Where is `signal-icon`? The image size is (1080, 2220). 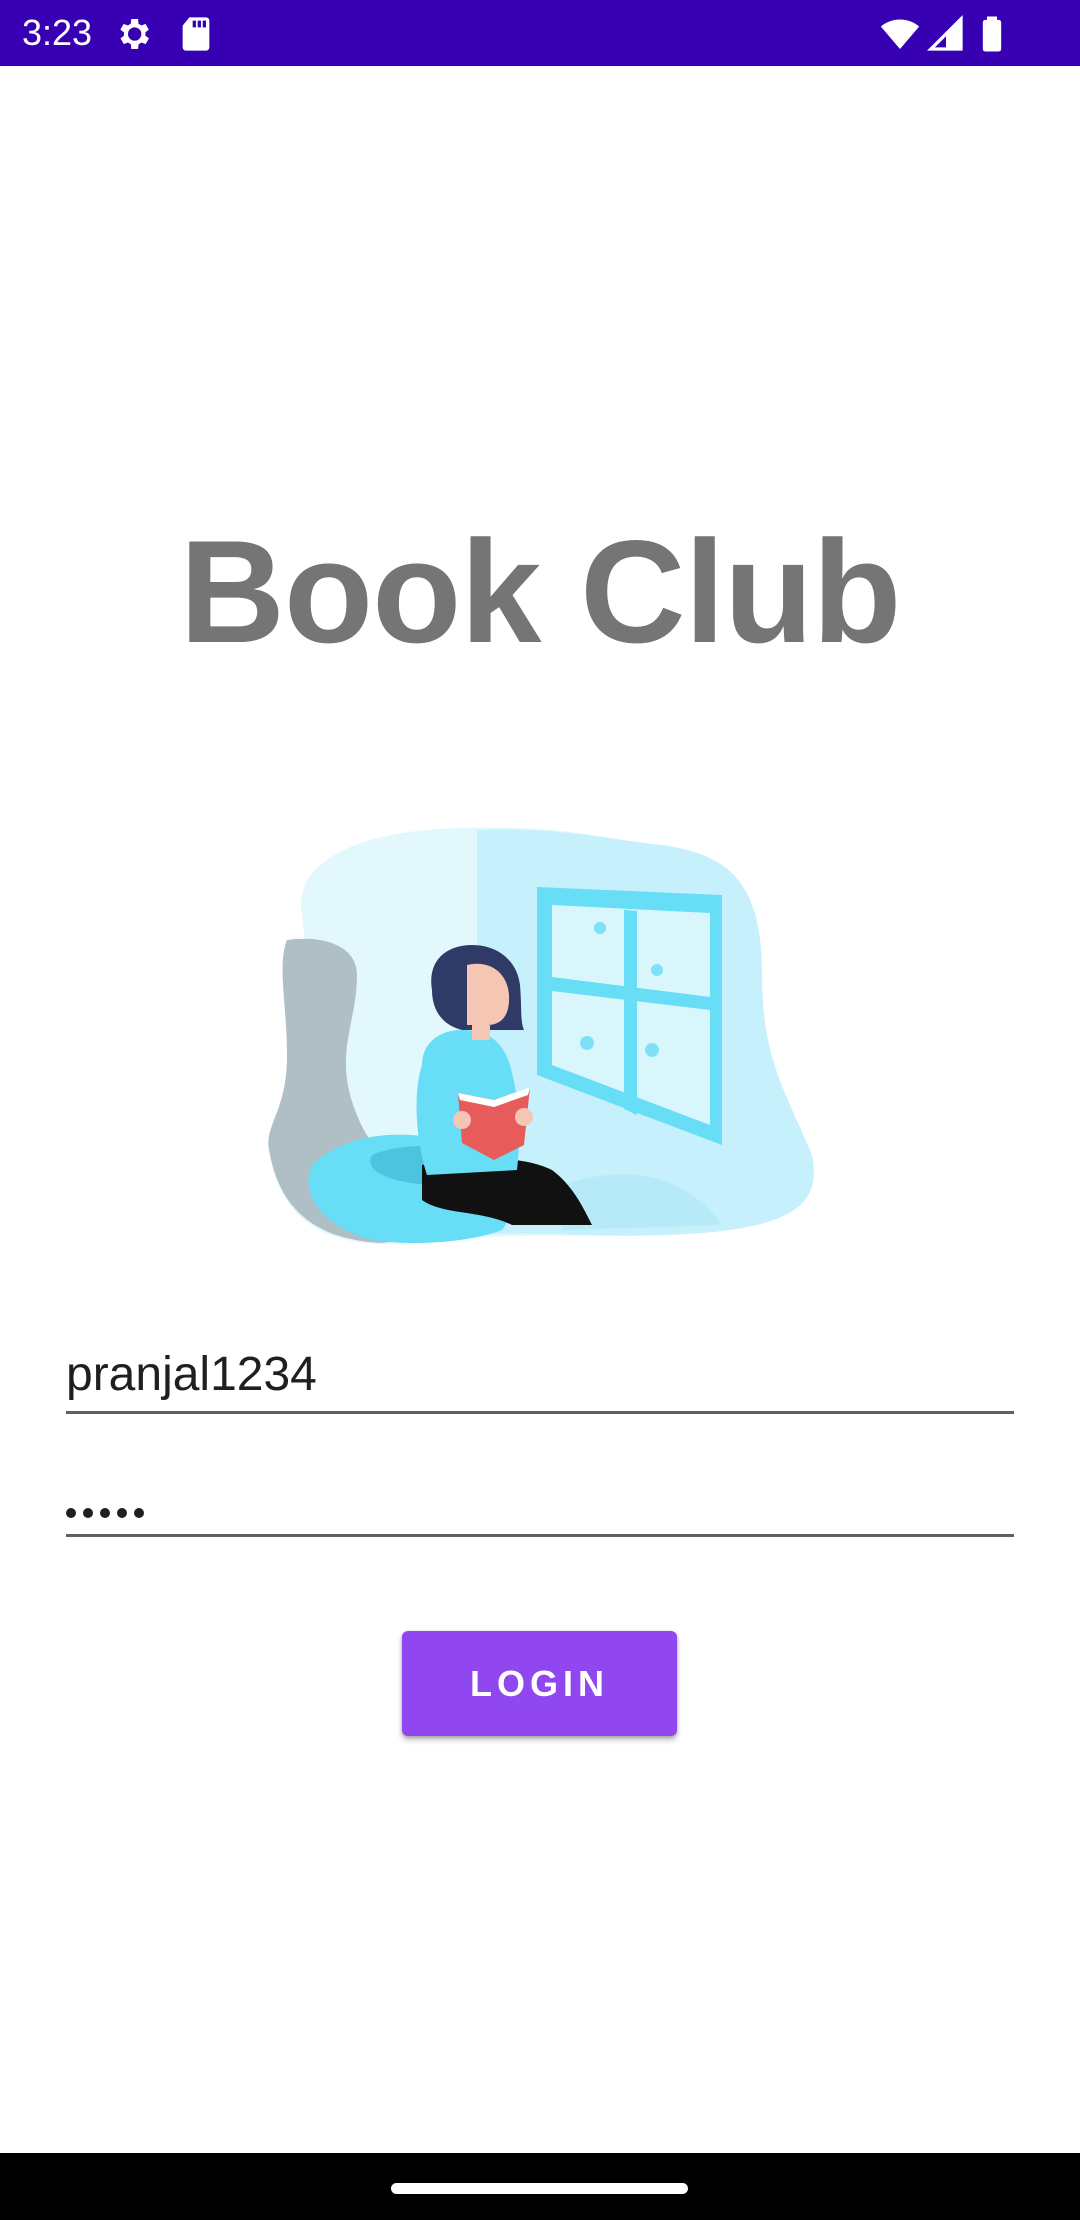 signal-icon is located at coordinates (946, 34).